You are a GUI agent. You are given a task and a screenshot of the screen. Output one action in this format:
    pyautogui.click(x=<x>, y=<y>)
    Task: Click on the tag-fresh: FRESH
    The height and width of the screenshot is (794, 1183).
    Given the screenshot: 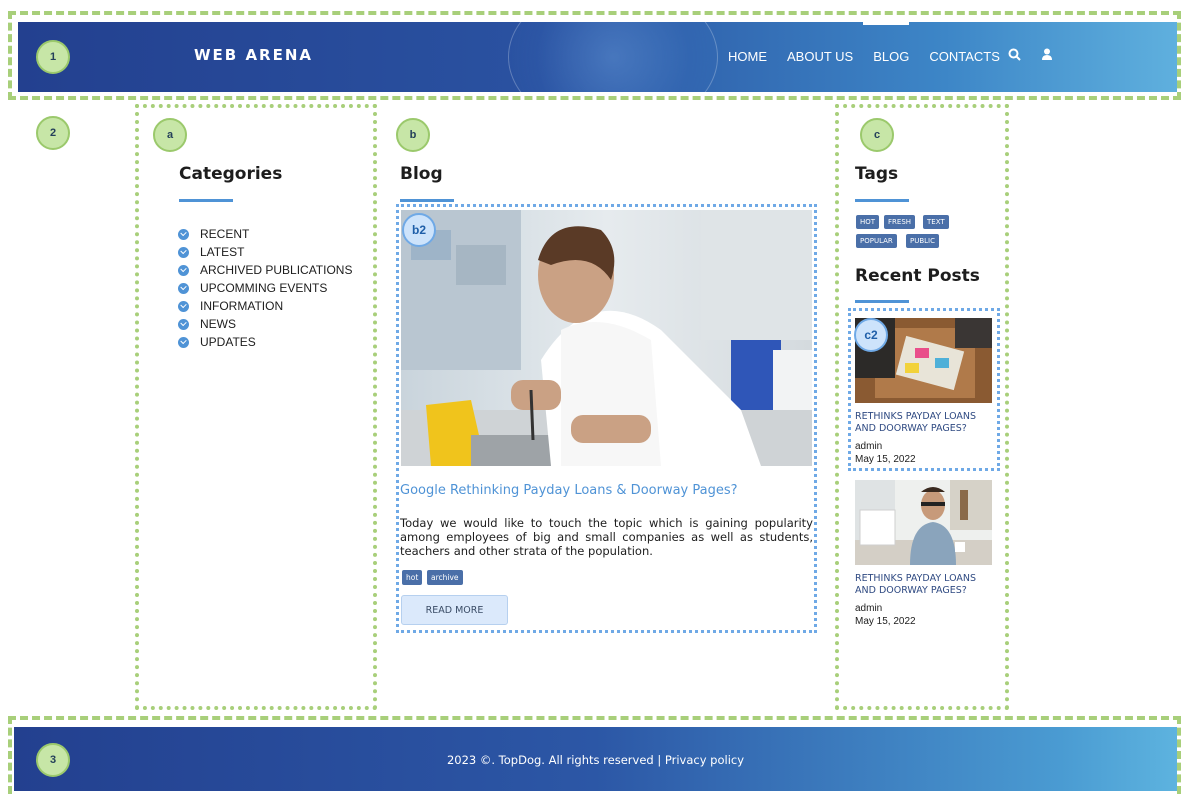 What is the action you would take?
    pyautogui.click(x=900, y=222)
    